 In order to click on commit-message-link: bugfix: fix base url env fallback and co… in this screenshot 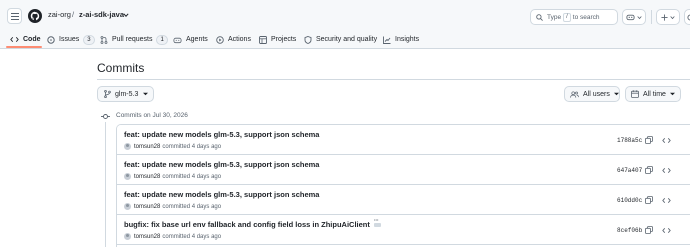, I will do `click(252, 223)`.